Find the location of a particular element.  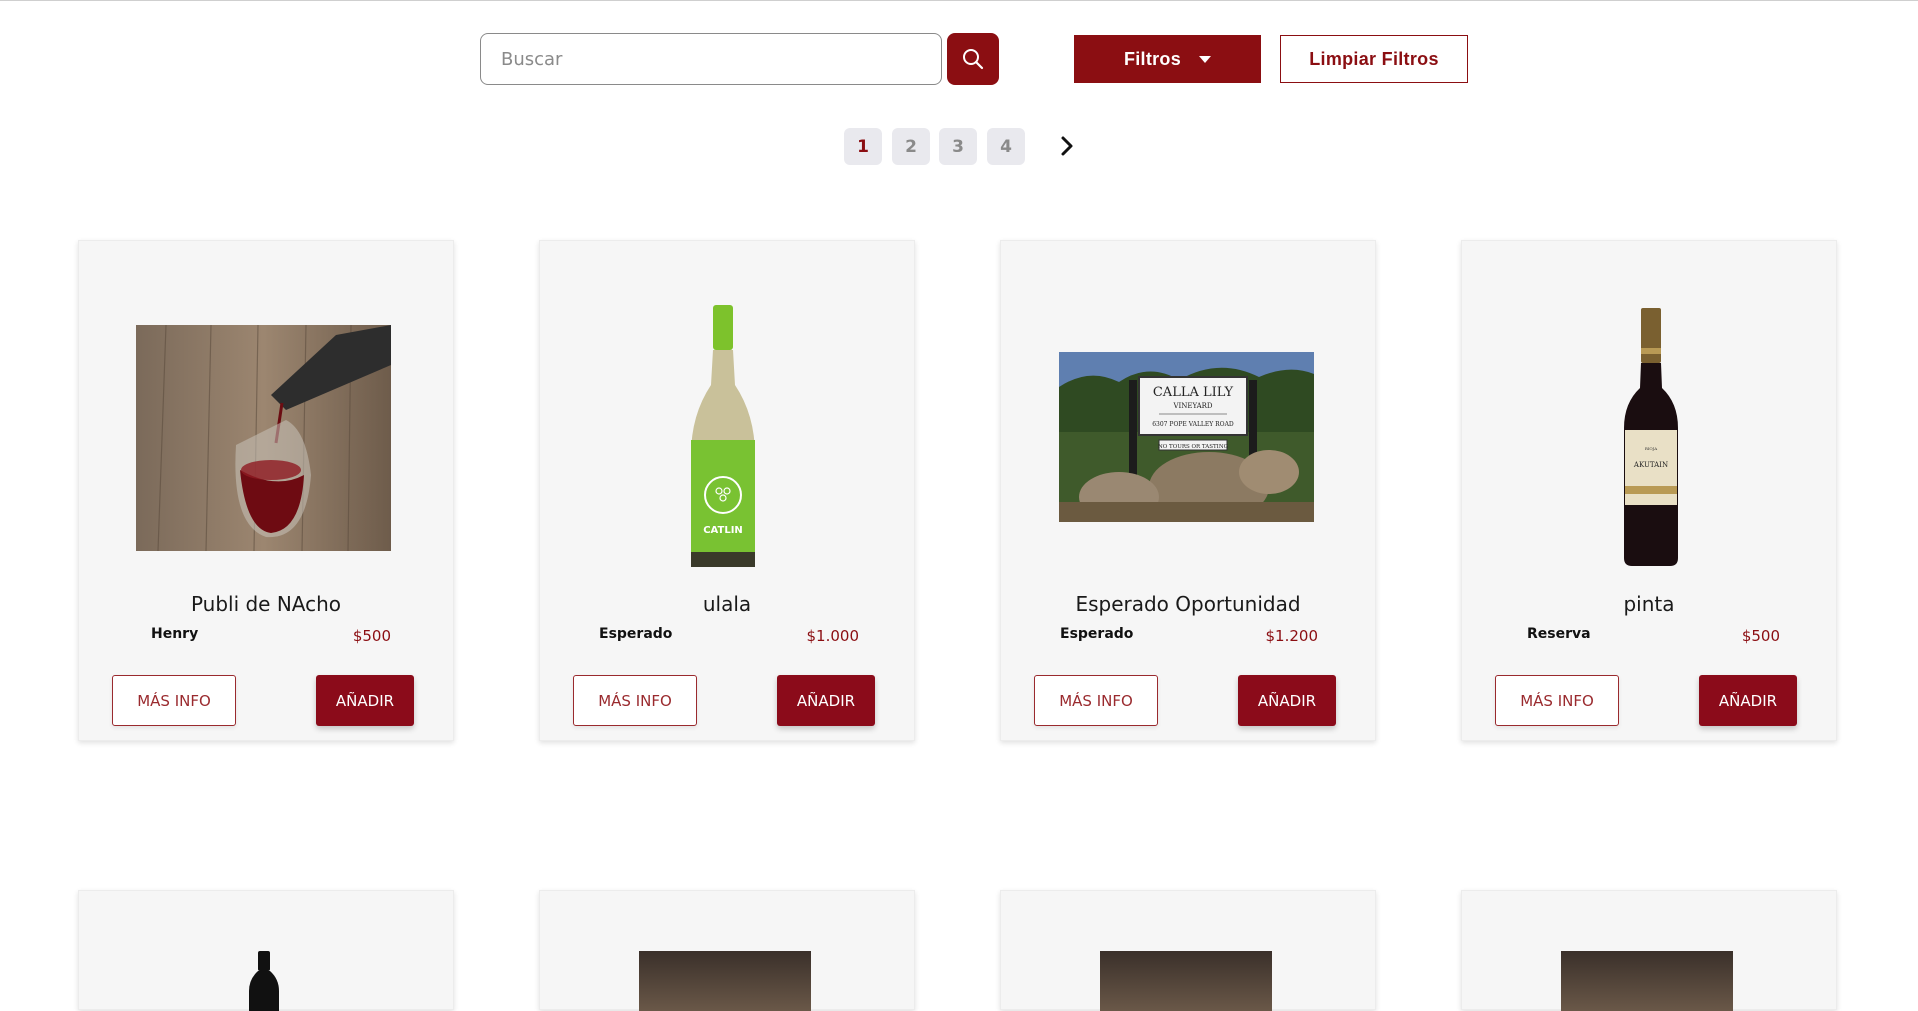

akutain-bottle-image: RIOJA AKUTAIN is located at coordinates (1651, 437).